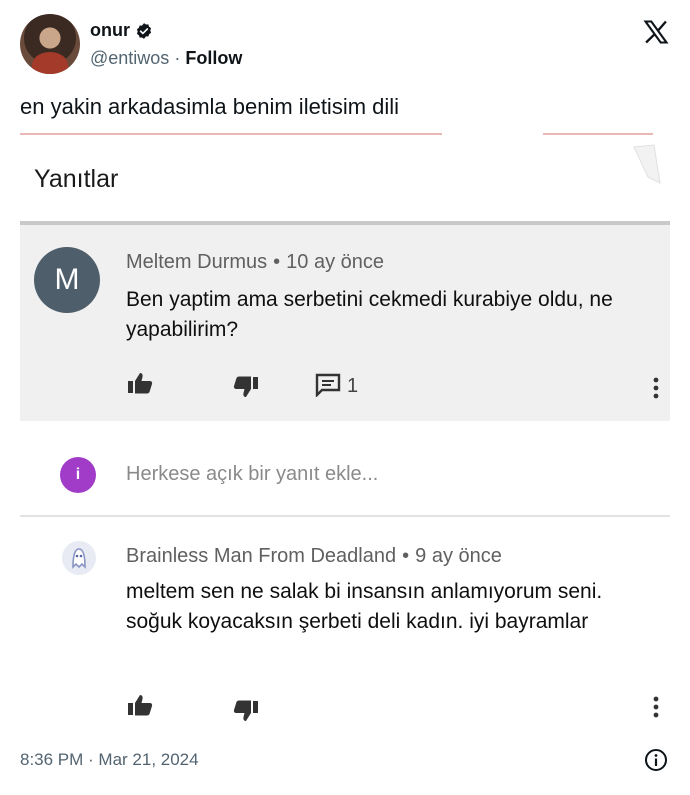  Describe the element at coordinates (656, 760) in the screenshot. I see `info-icon` at that location.